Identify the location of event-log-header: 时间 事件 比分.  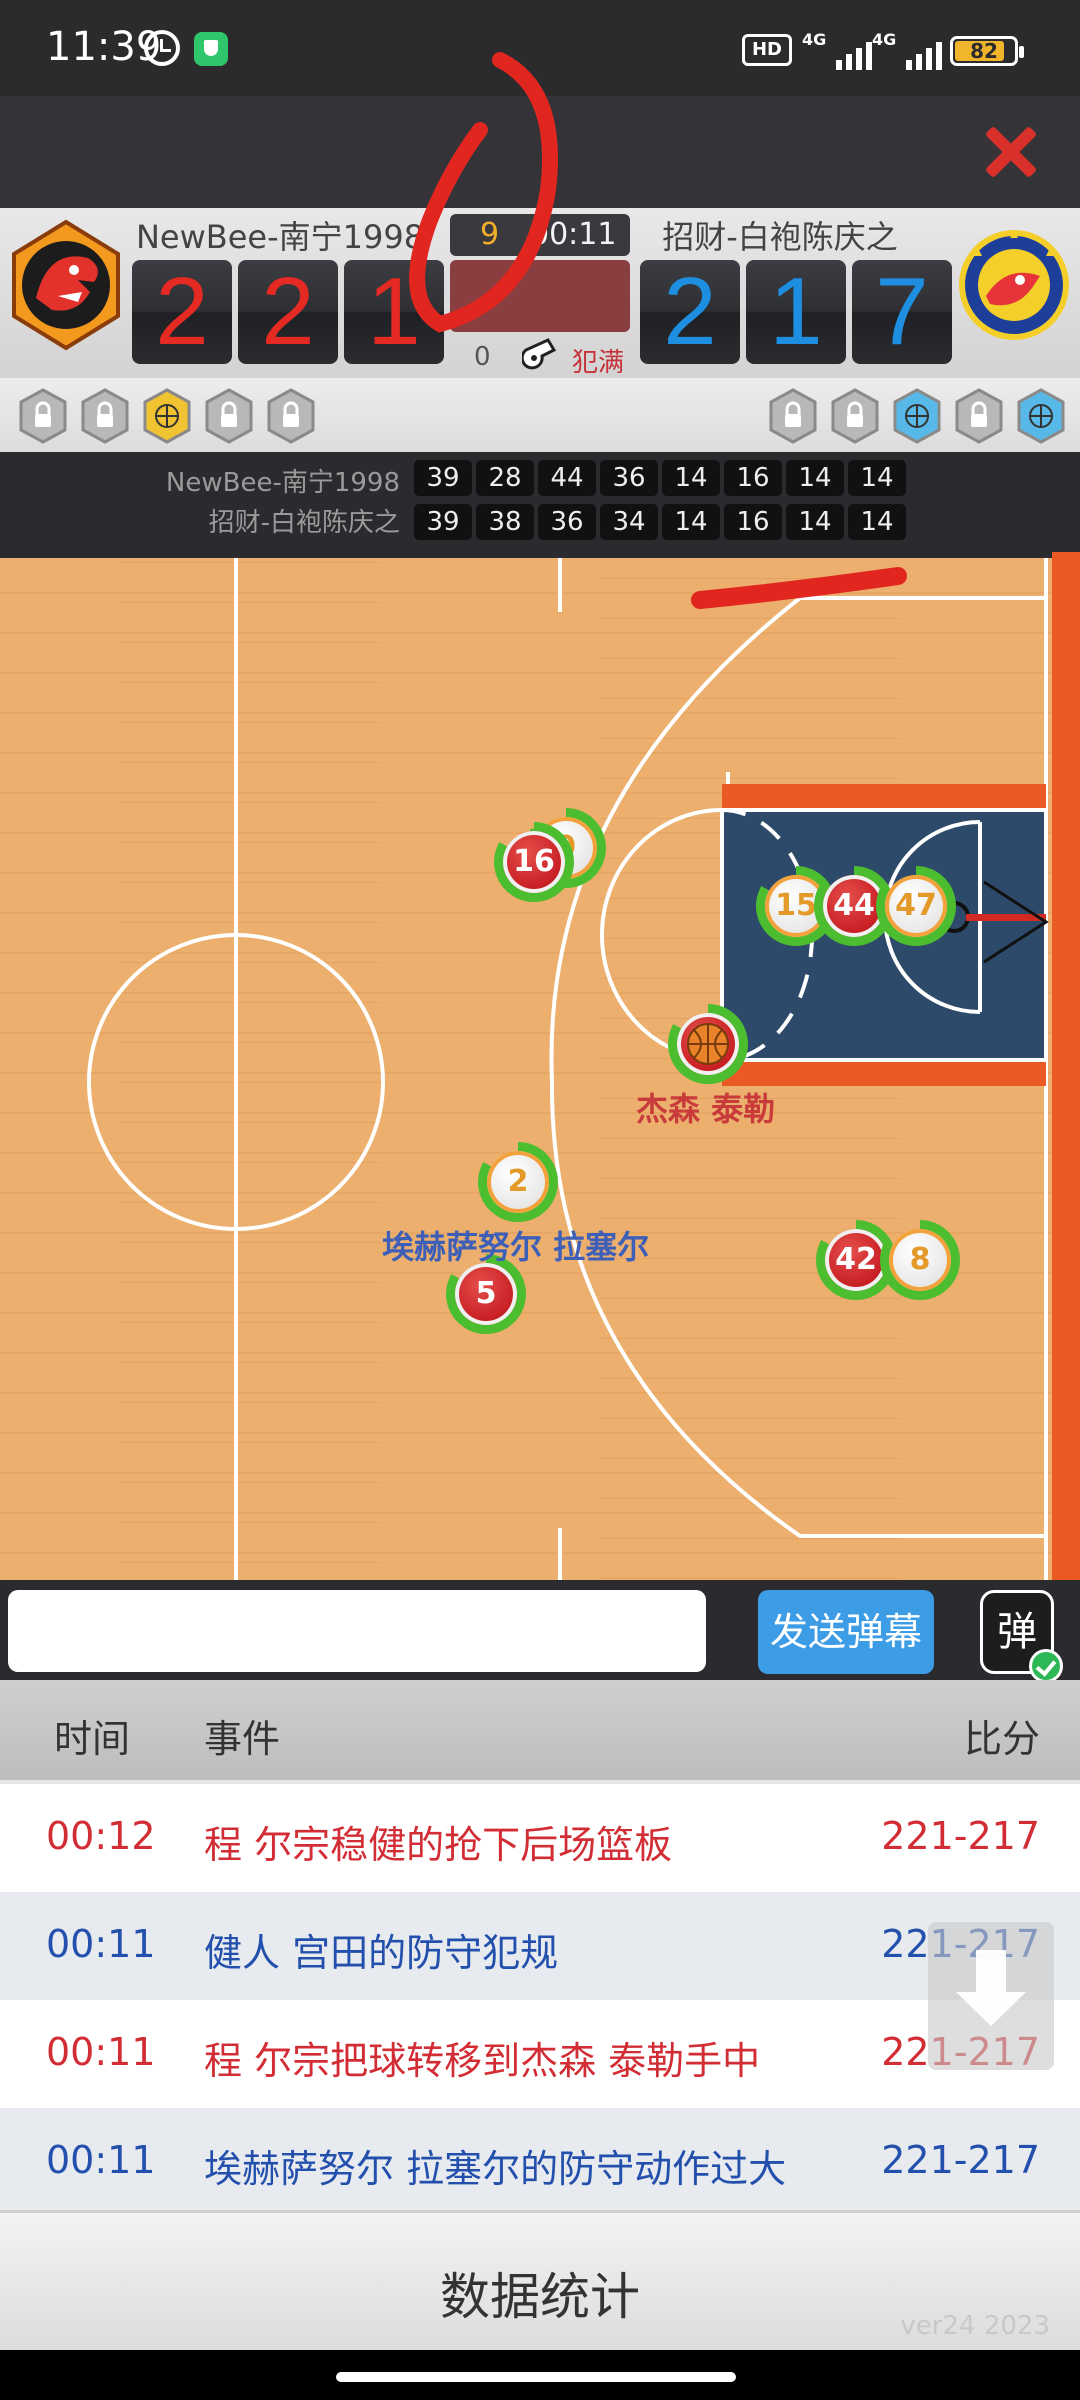
(540, 1730).